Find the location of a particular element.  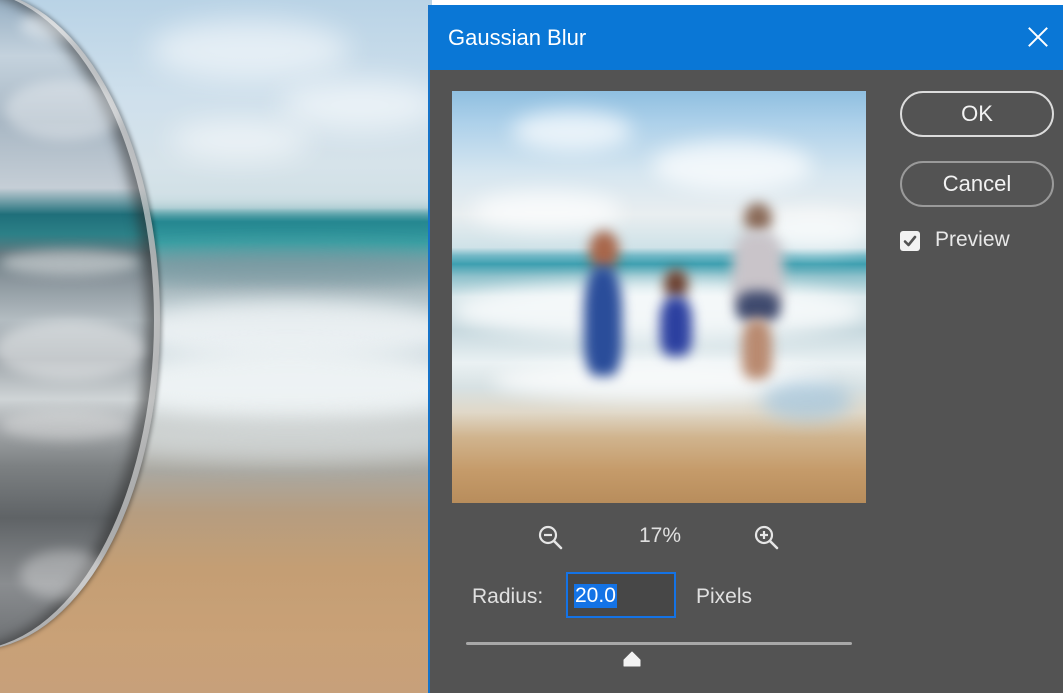

crystal-ball-lens is located at coordinates (80, 325).